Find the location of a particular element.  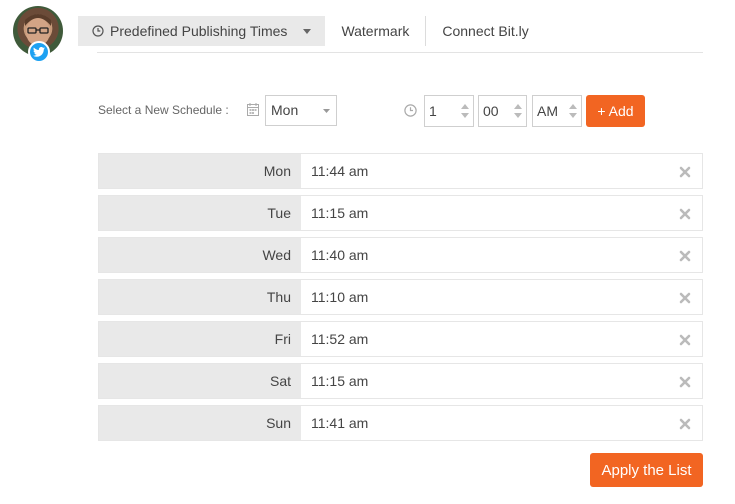

tab-connect-bitly: Connect Bit.ly is located at coordinates (485, 31).